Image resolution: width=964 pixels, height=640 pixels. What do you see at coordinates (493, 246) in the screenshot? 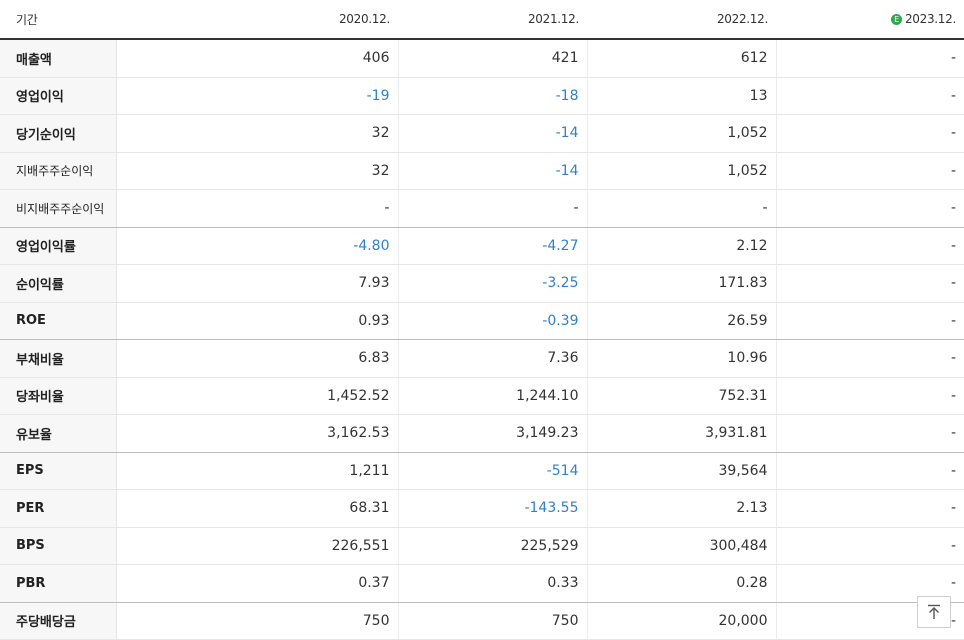
I see `table-cell: -4.27` at bounding box center [493, 246].